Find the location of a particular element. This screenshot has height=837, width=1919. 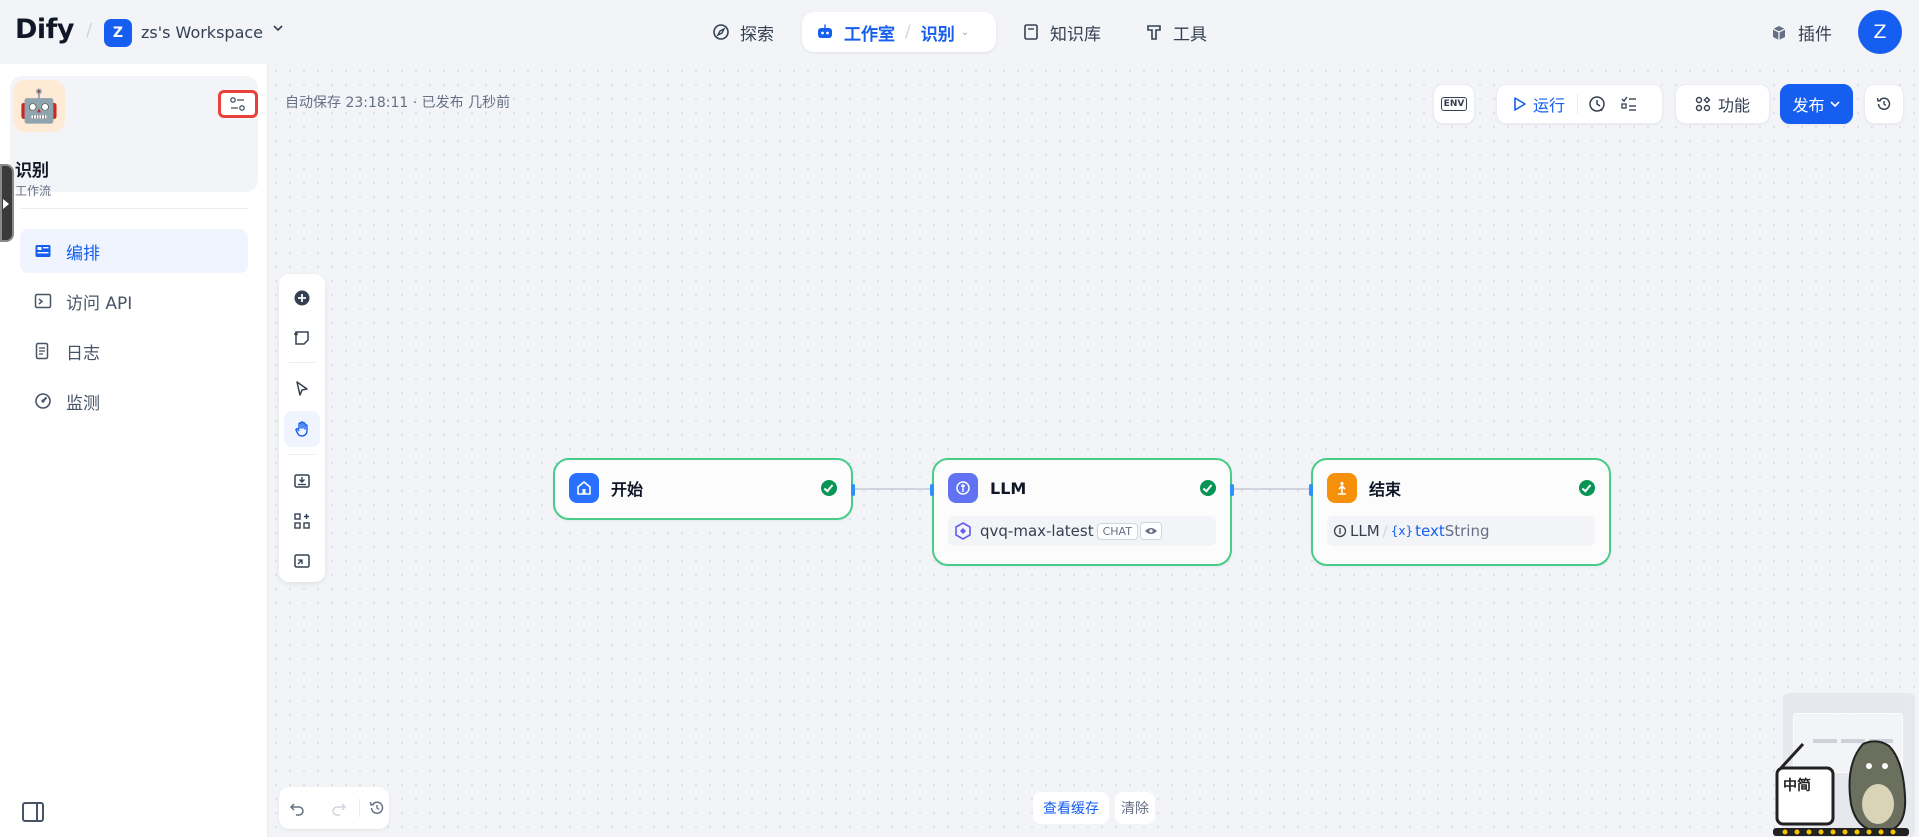

sidebar-item-monitoring: 监测 is located at coordinates (134, 401).